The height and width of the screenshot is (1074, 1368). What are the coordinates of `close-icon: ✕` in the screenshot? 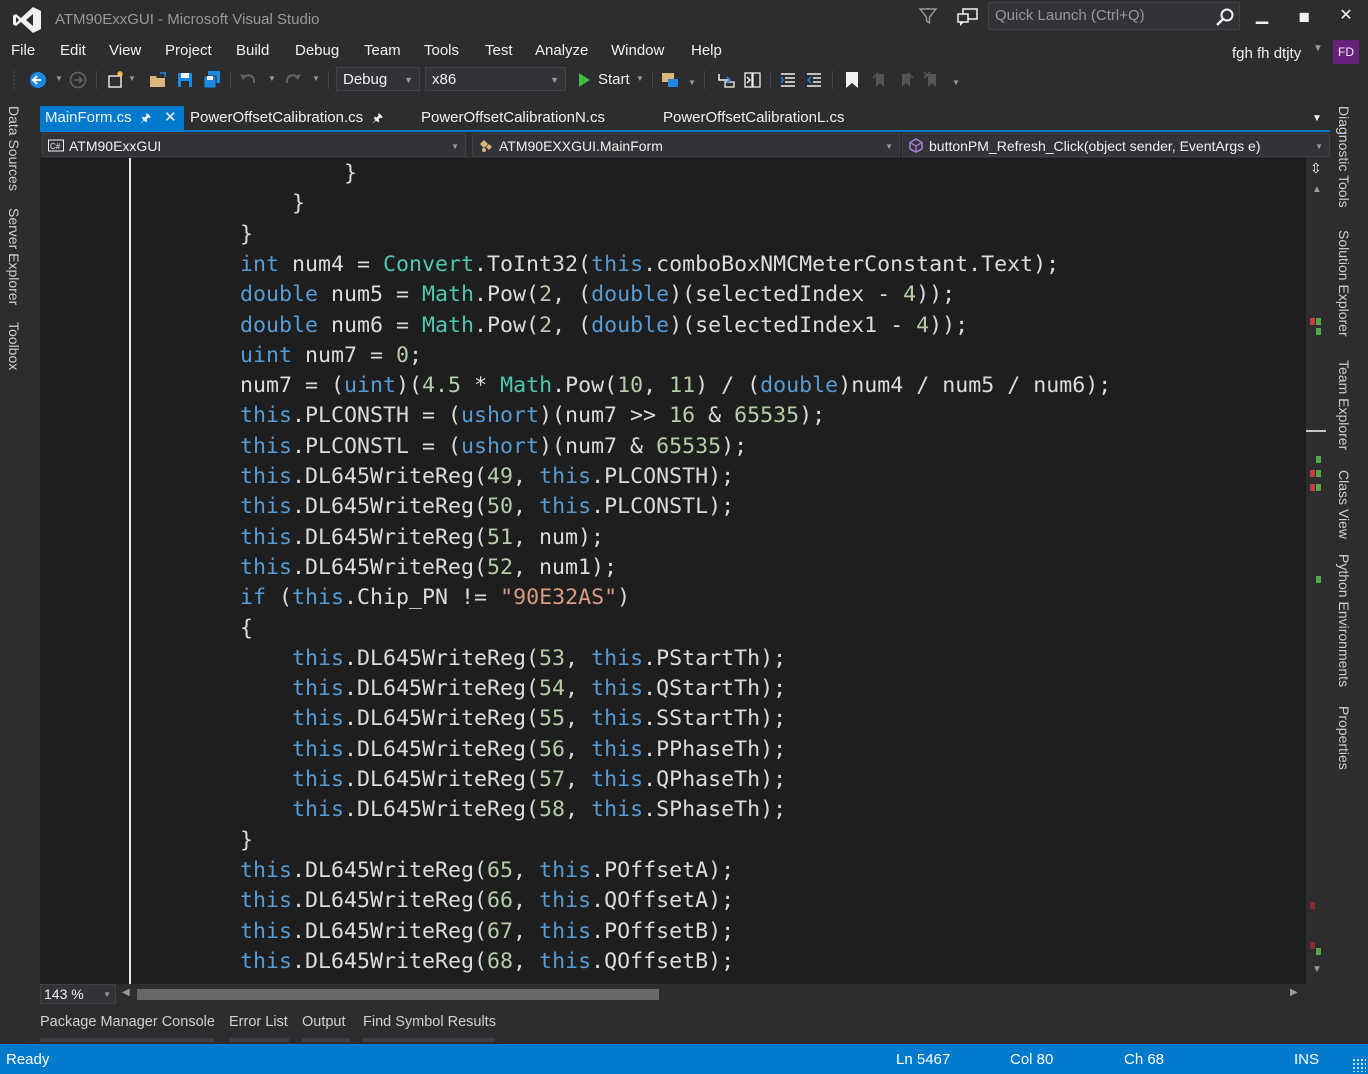 It's located at (170, 118).